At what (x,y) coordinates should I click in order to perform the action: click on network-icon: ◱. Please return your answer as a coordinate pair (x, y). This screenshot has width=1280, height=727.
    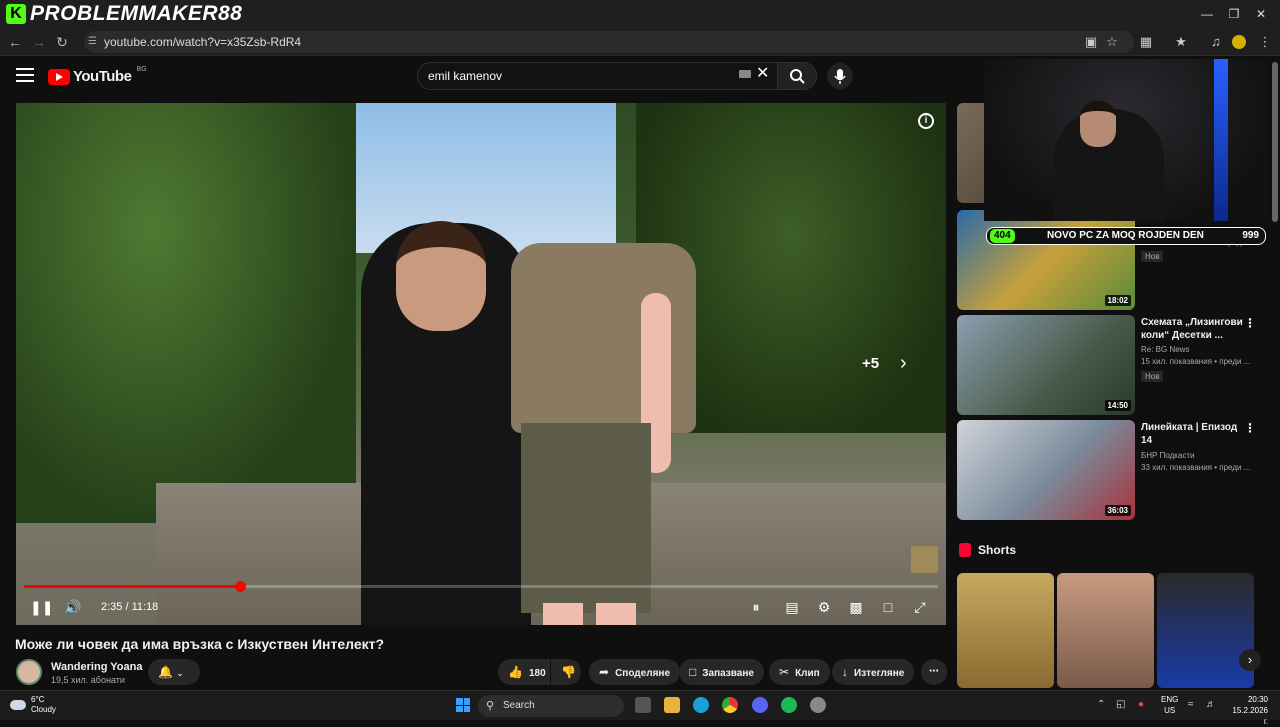
    Looking at the image, I should click on (1120, 704).